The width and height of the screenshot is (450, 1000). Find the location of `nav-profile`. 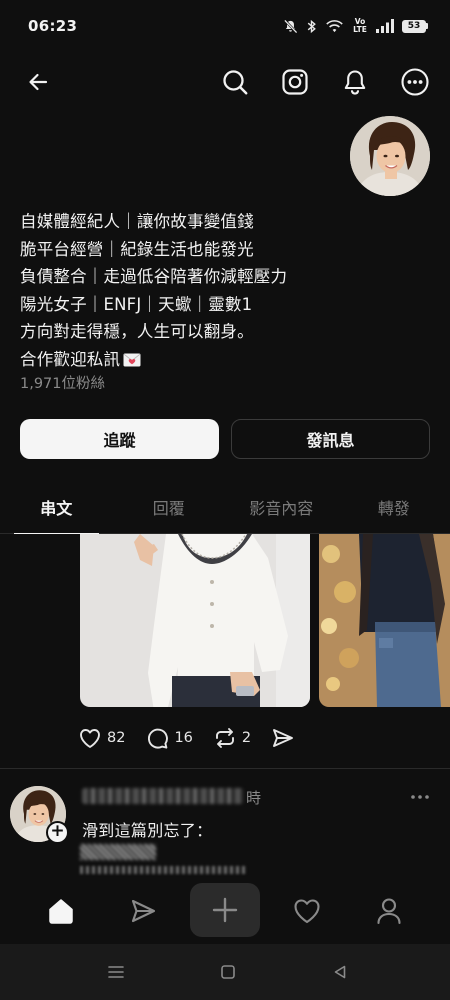

nav-profile is located at coordinates (389, 911).